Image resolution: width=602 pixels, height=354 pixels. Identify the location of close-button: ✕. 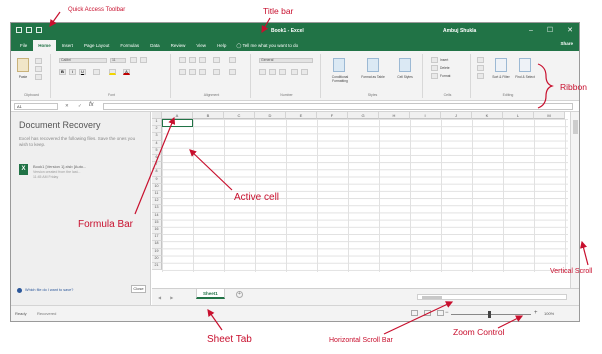
(570, 30).